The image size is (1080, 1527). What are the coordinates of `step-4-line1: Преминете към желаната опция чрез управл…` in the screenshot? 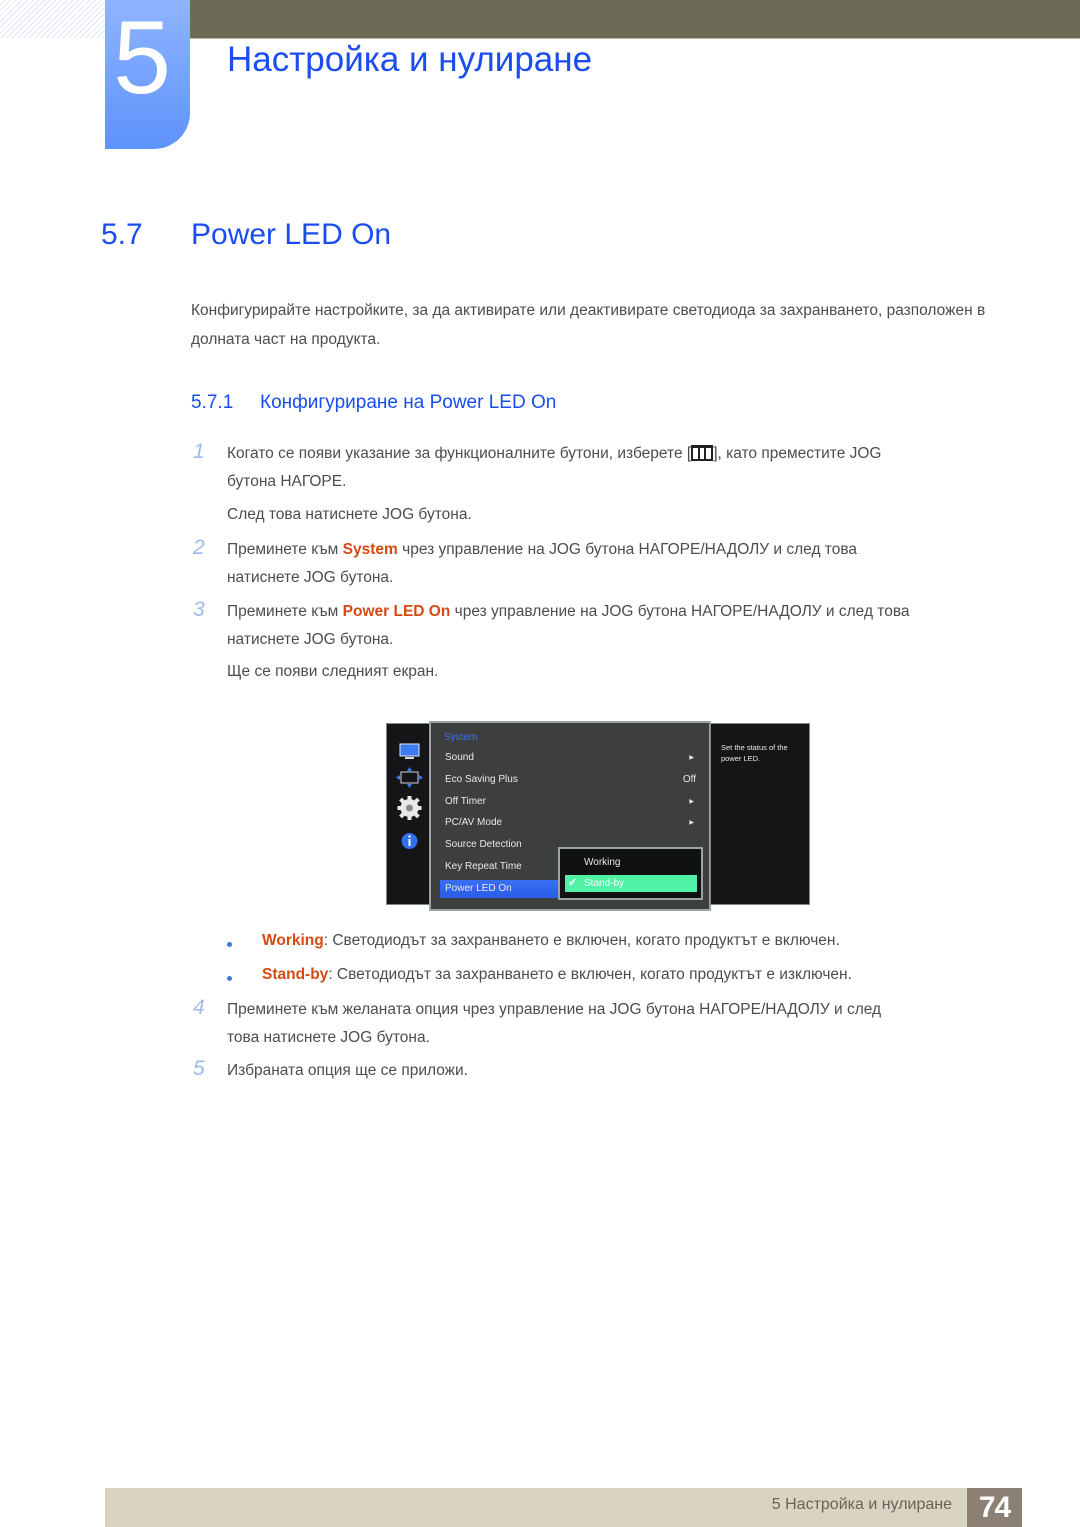 It's located at (554, 1009).